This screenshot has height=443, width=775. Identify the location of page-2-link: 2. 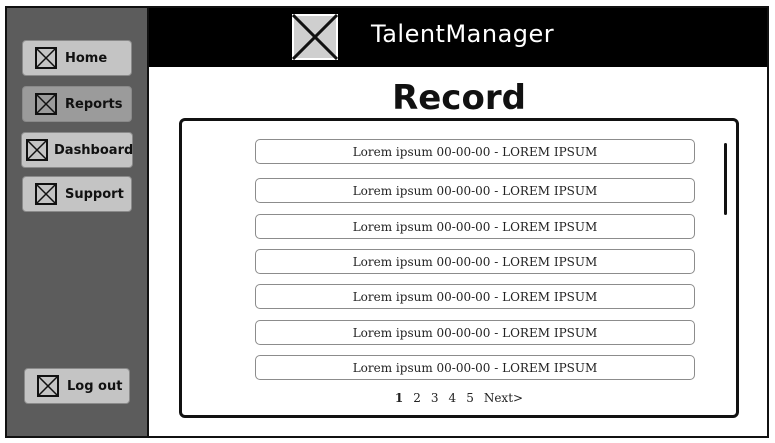
(417, 398).